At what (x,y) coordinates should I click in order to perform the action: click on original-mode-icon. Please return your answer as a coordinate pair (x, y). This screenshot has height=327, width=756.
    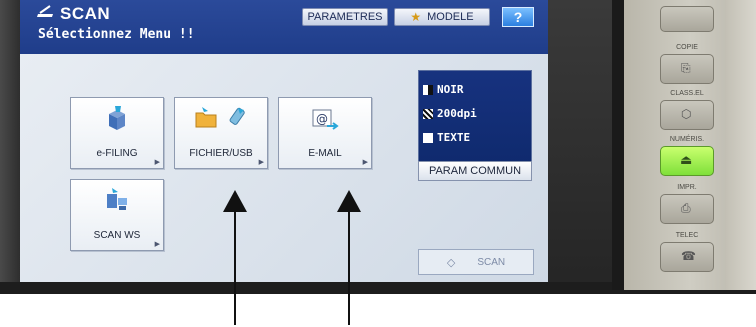
    Looking at the image, I should click on (428, 137).